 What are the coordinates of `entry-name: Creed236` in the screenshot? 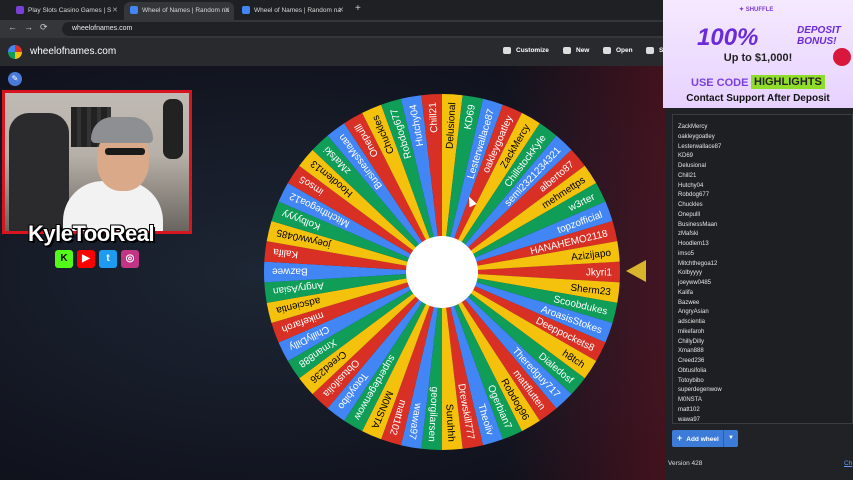 It's located at (691, 361).